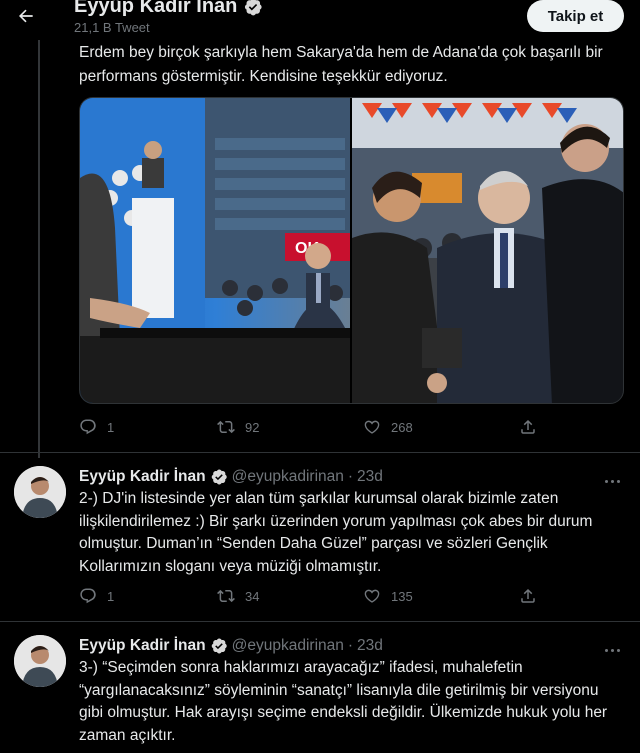 This screenshot has width=640, height=753. I want to click on thread-line, so click(39, 249).